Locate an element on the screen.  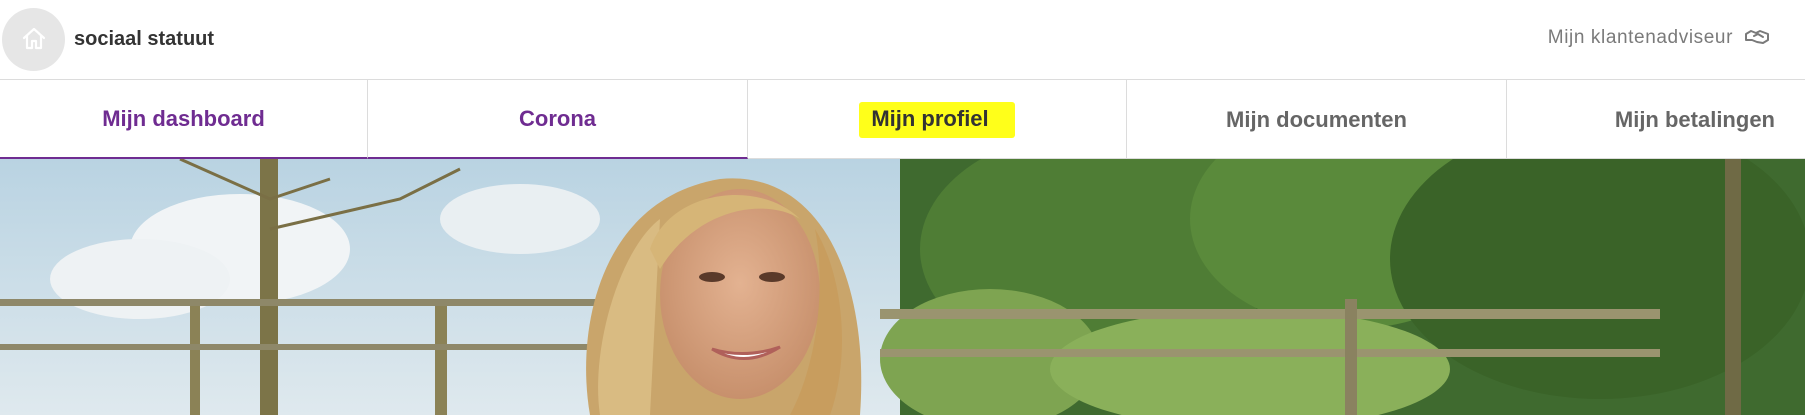
tab-mijn-betalingen: Mijn betalingen is located at coordinates (1656, 119).